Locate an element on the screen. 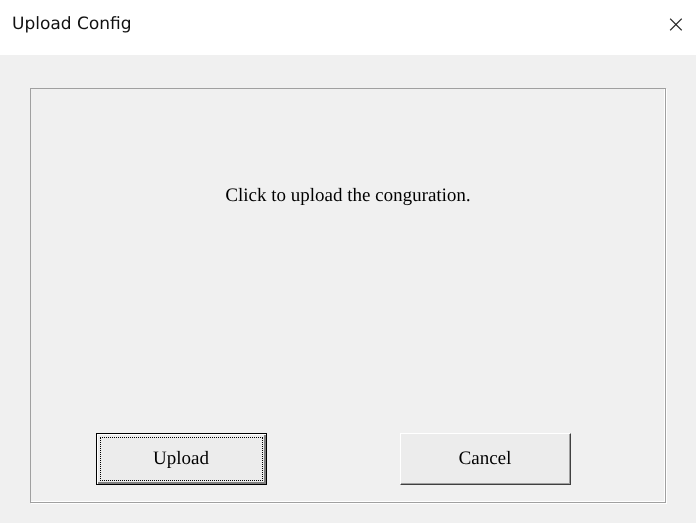  window-title: Upload Config is located at coordinates (72, 24).